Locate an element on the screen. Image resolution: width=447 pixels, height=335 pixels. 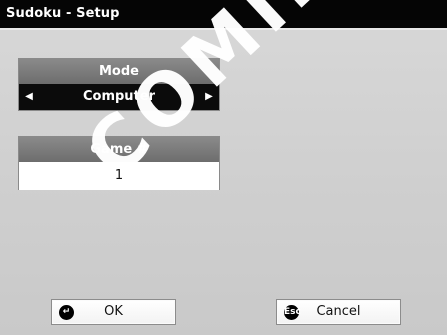
game-header: Game # is located at coordinates (119, 149).